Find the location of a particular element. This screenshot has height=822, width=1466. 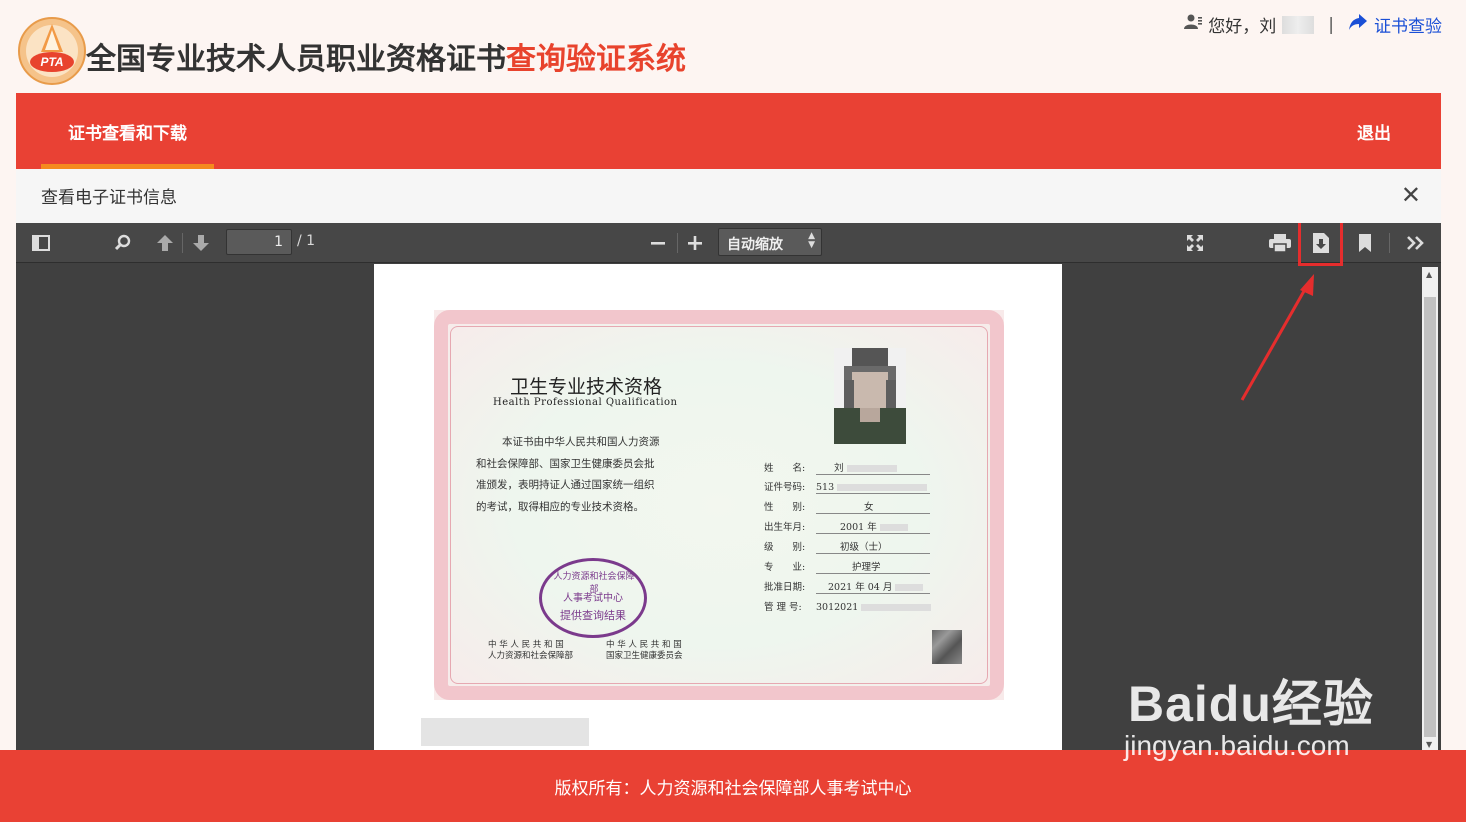

bookmark-icon is located at coordinates (1365, 243).